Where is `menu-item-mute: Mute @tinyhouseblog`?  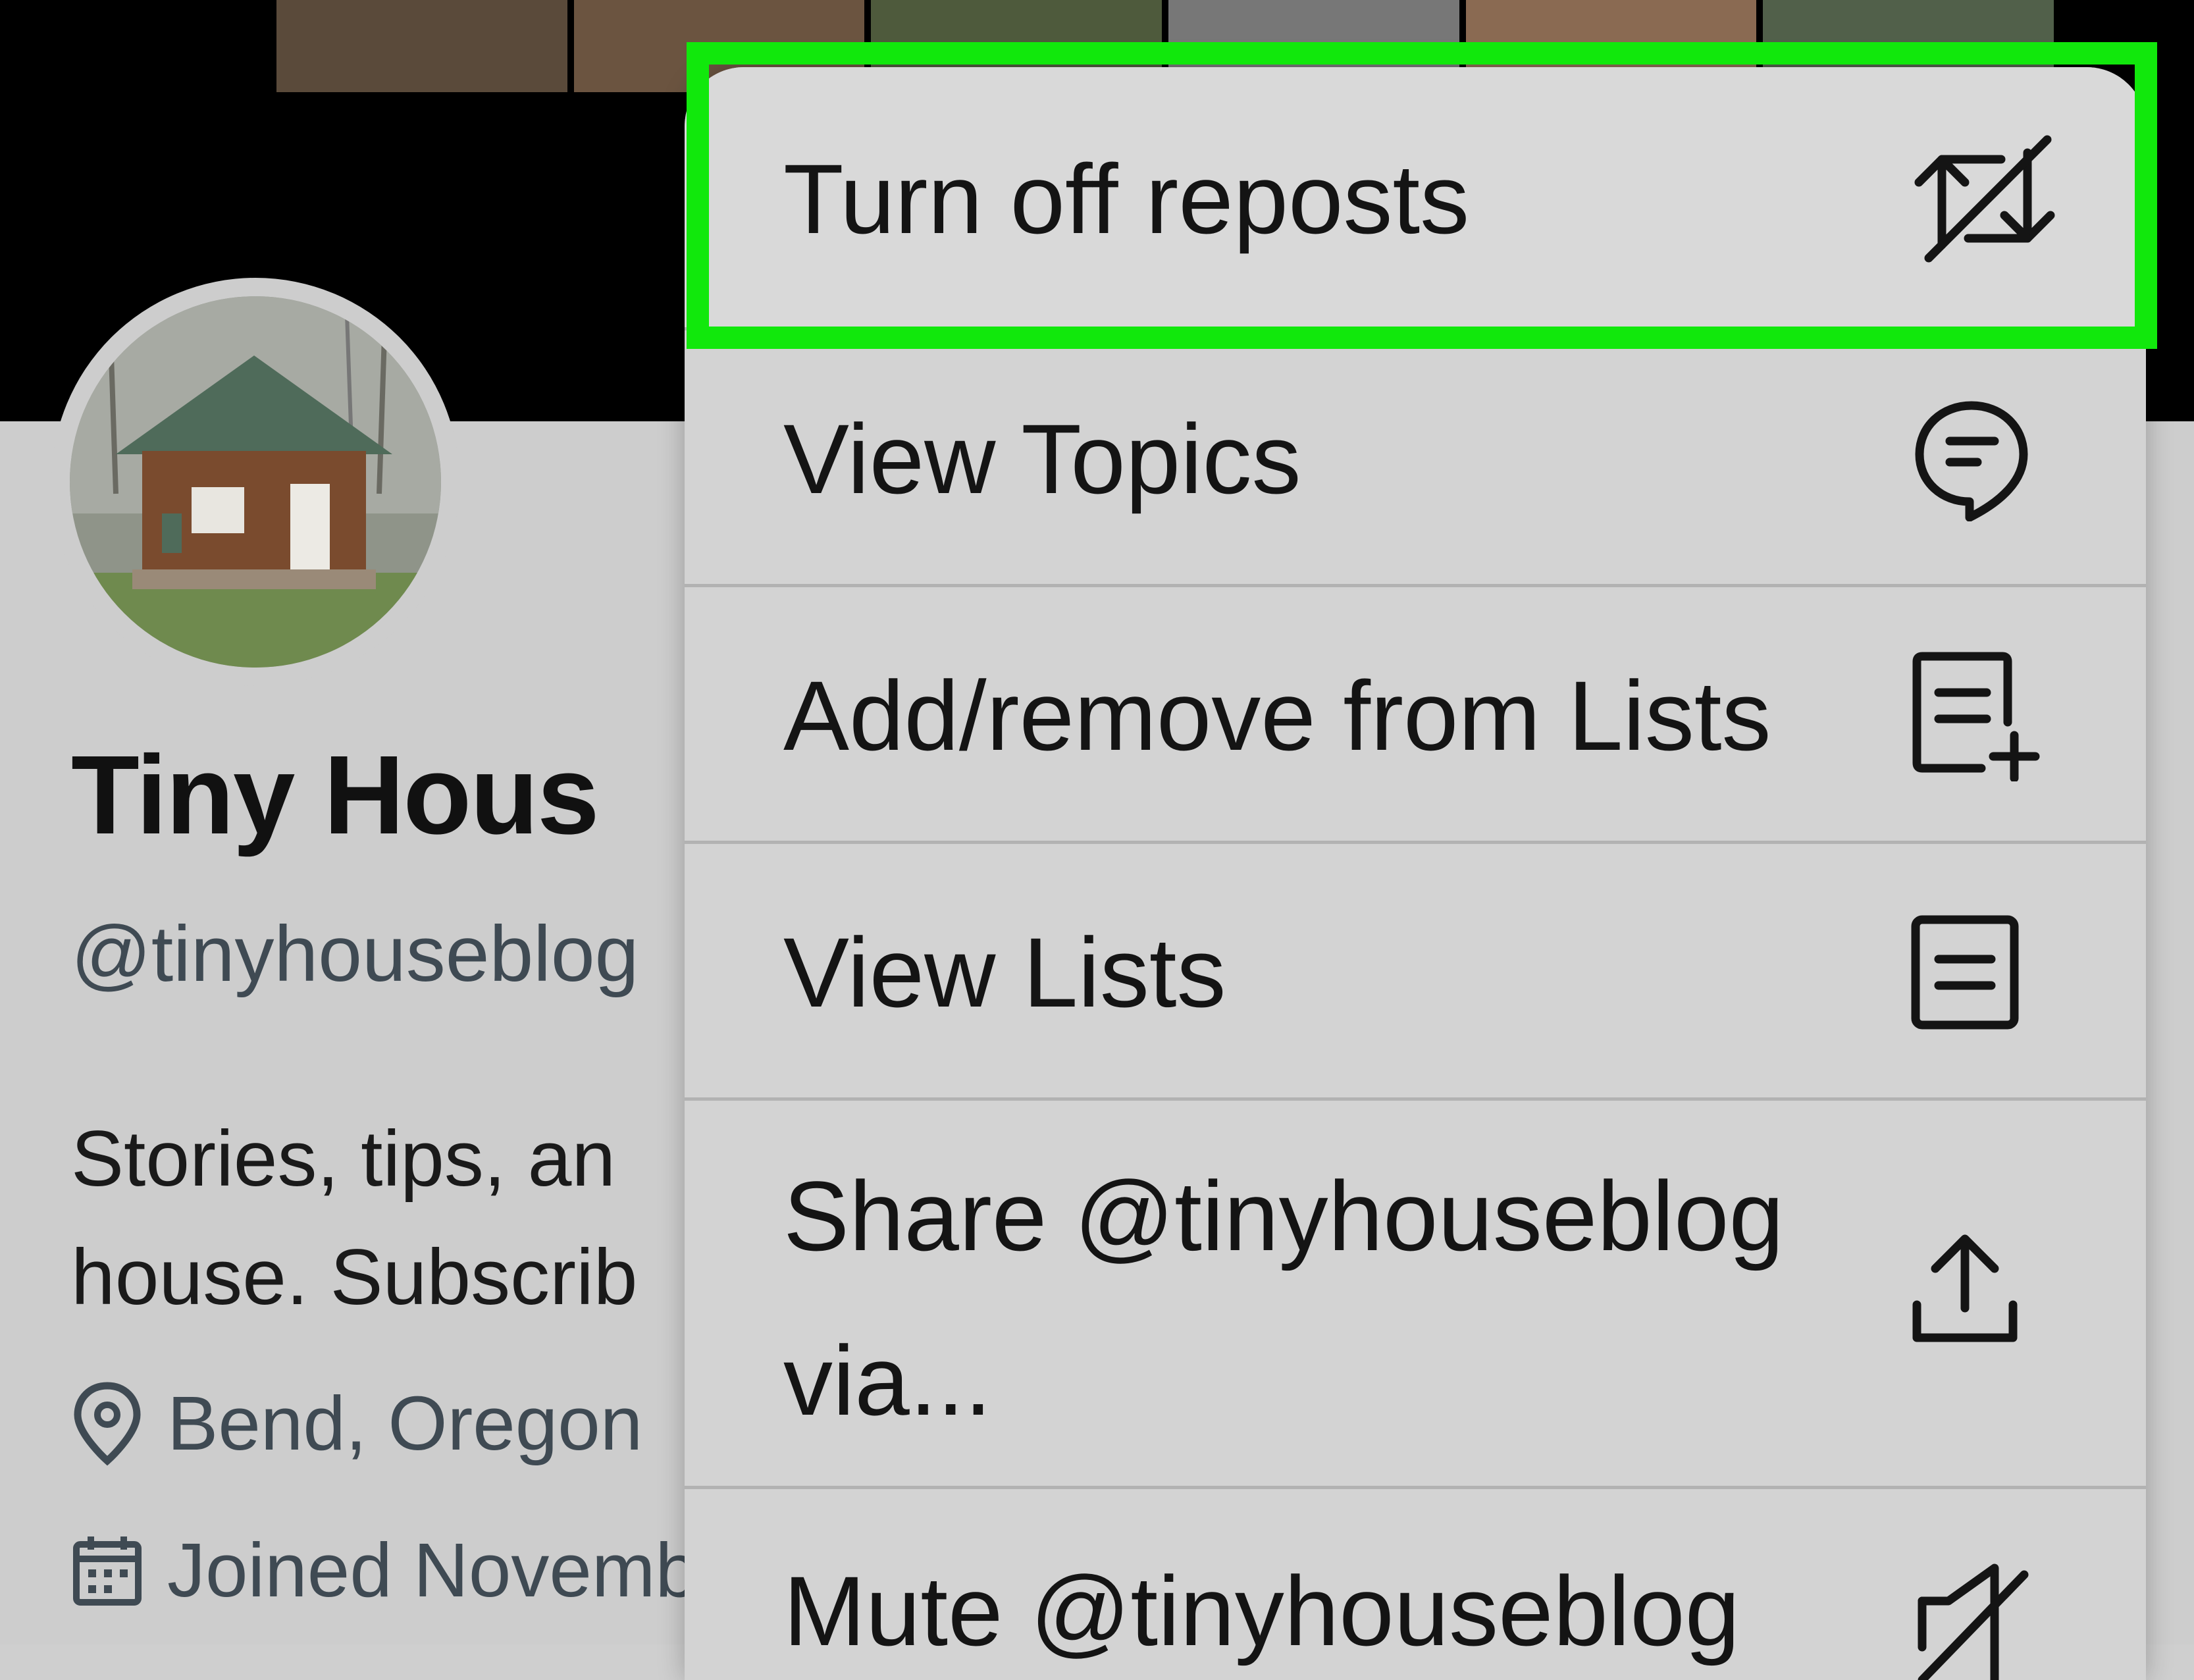
menu-item-mute: Mute @tinyhouseblog is located at coordinates (1415, 1584).